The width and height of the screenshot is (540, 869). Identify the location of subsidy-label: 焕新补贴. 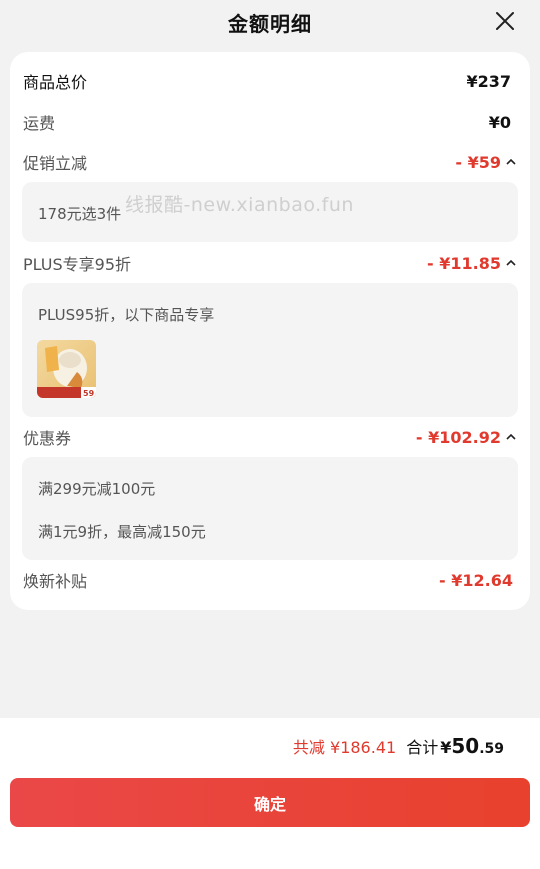
(55, 581).